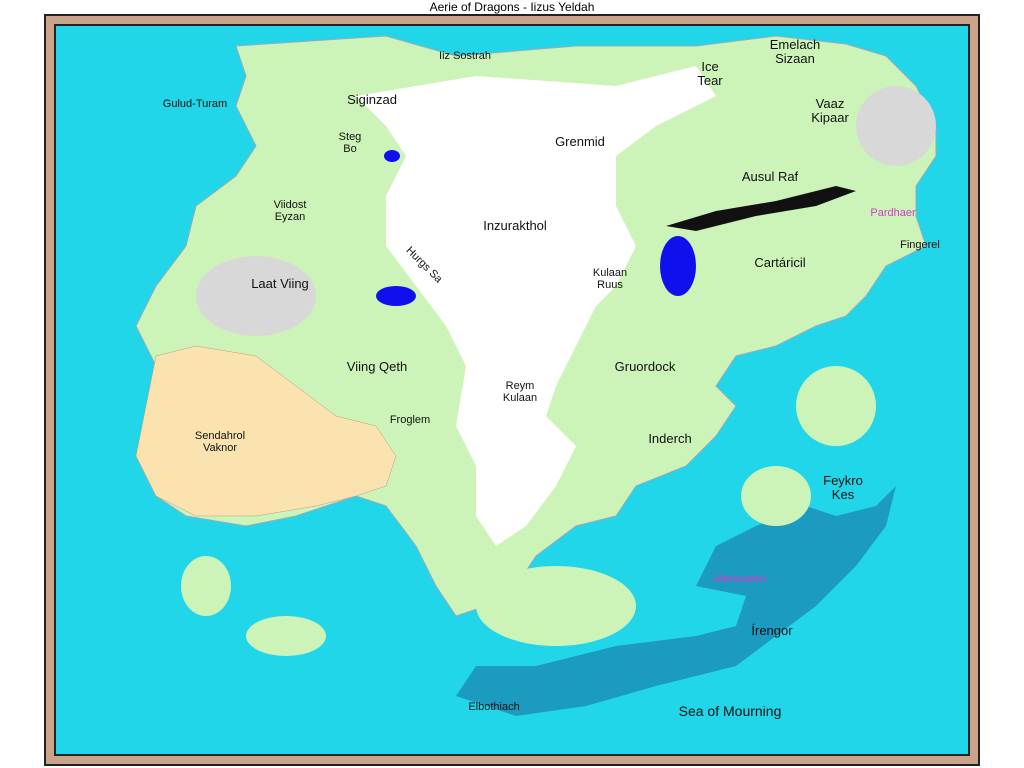 This screenshot has width=1024, height=768. I want to click on island-s2, so click(556, 606).